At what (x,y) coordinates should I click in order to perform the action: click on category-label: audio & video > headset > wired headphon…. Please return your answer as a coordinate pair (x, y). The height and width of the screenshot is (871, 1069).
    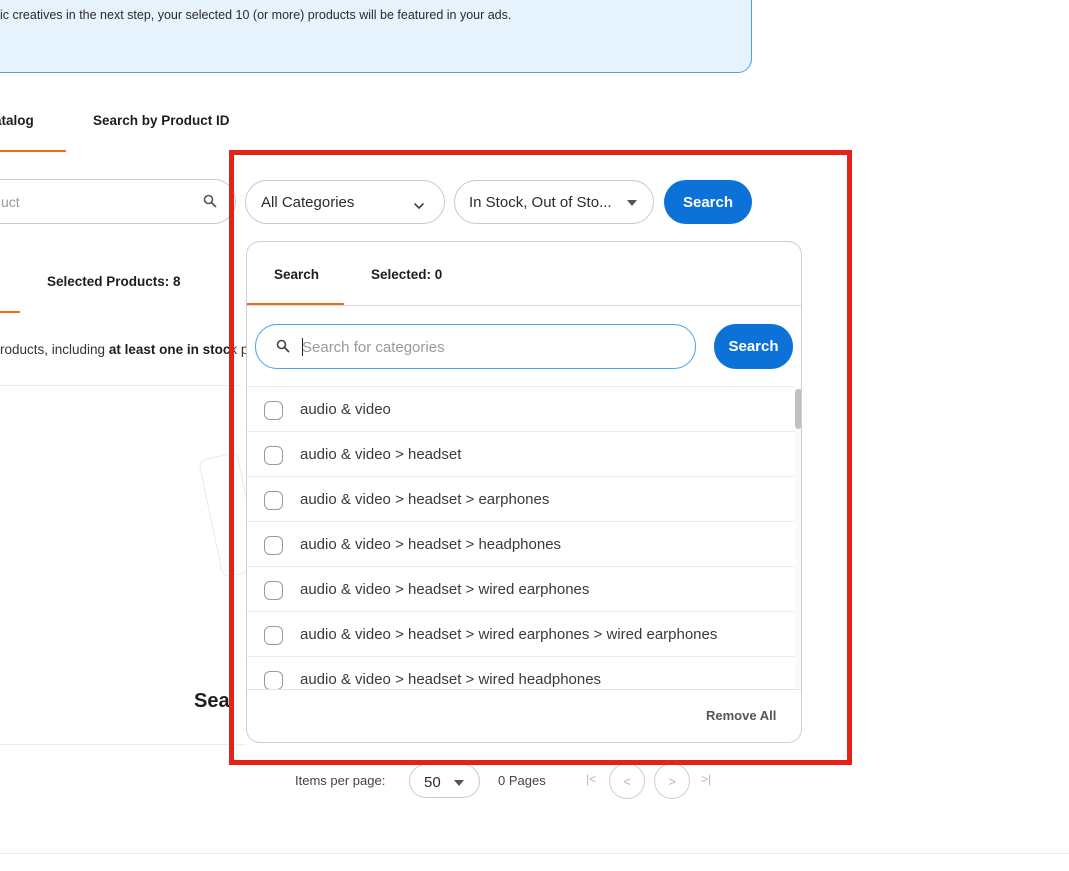
    Looking at the image, I should click on (451, 679).